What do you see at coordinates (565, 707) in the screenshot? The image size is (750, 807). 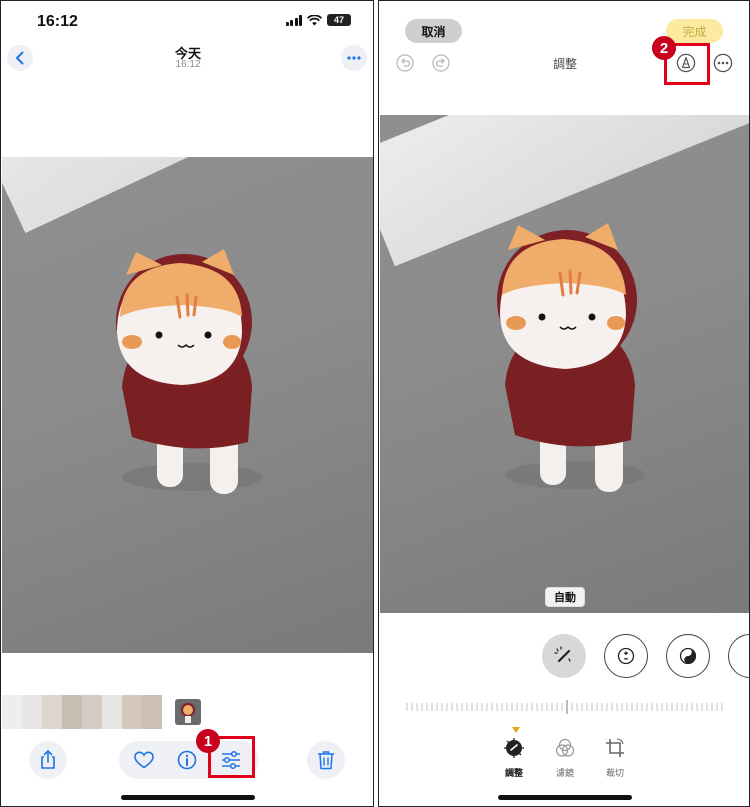 I see `adjustment-slider` at bounding box center [565, 707].